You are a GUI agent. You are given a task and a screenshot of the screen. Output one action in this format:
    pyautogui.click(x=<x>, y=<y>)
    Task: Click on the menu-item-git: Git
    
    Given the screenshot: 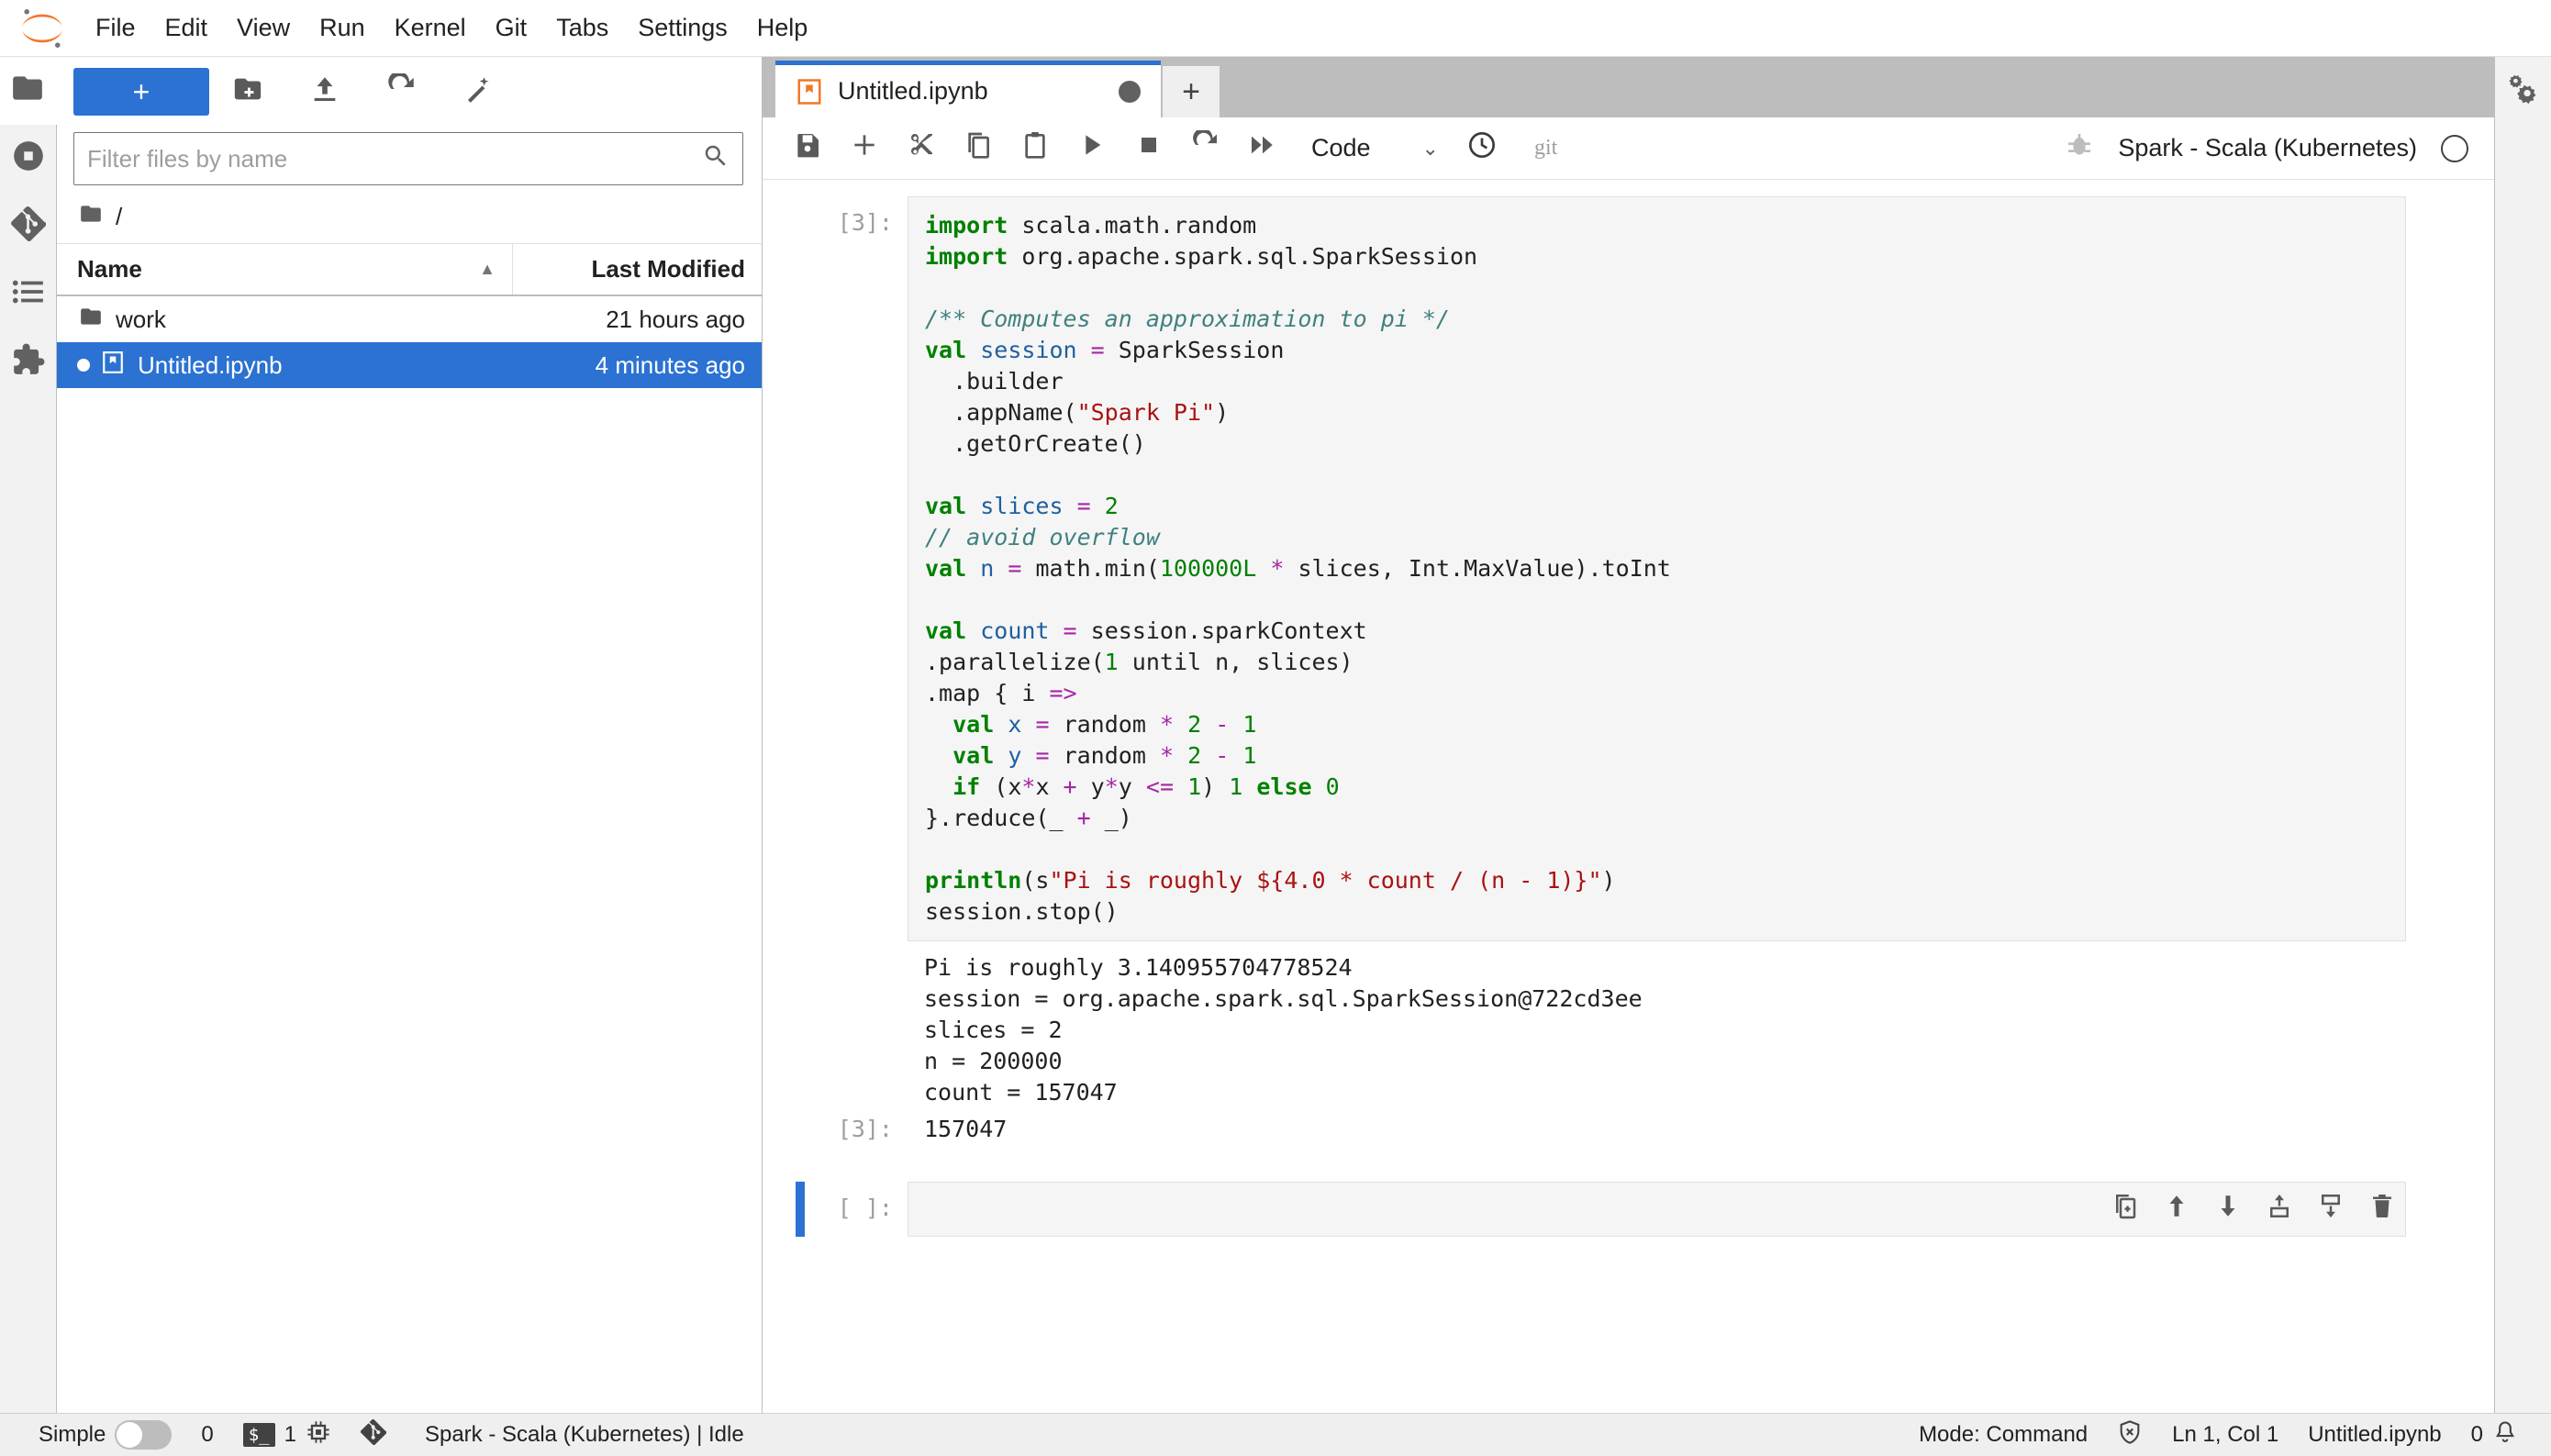 What is the action you would take?
    pyautogui.click(x=512, y=27)
    